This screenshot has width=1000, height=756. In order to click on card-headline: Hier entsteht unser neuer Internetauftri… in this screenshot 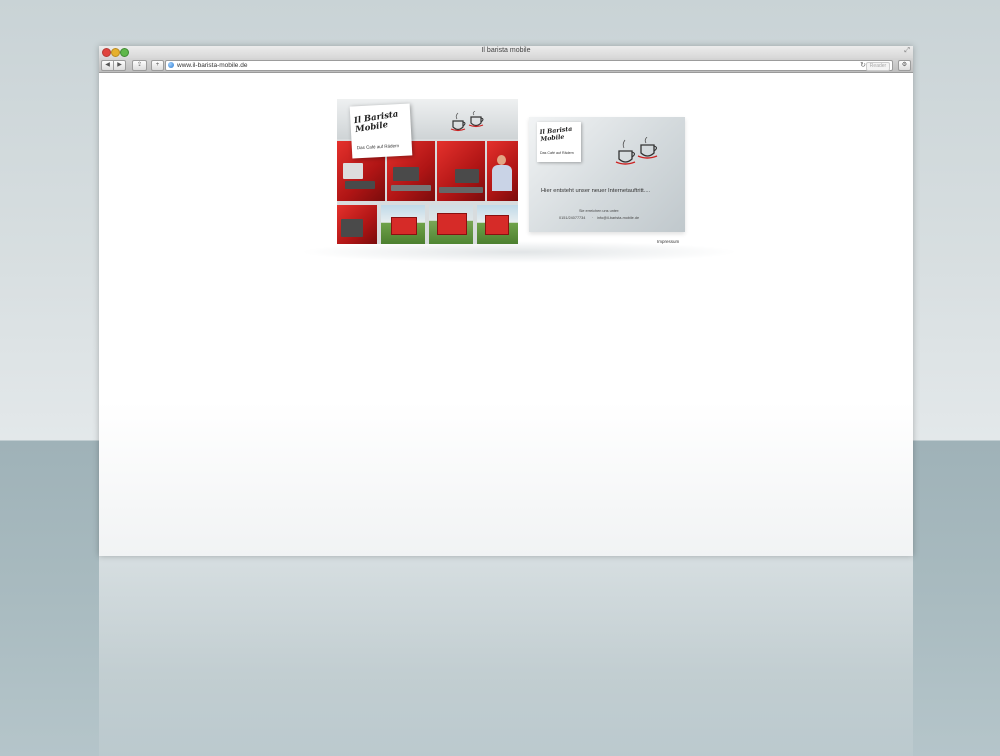, I will do `click(596, 191)`.